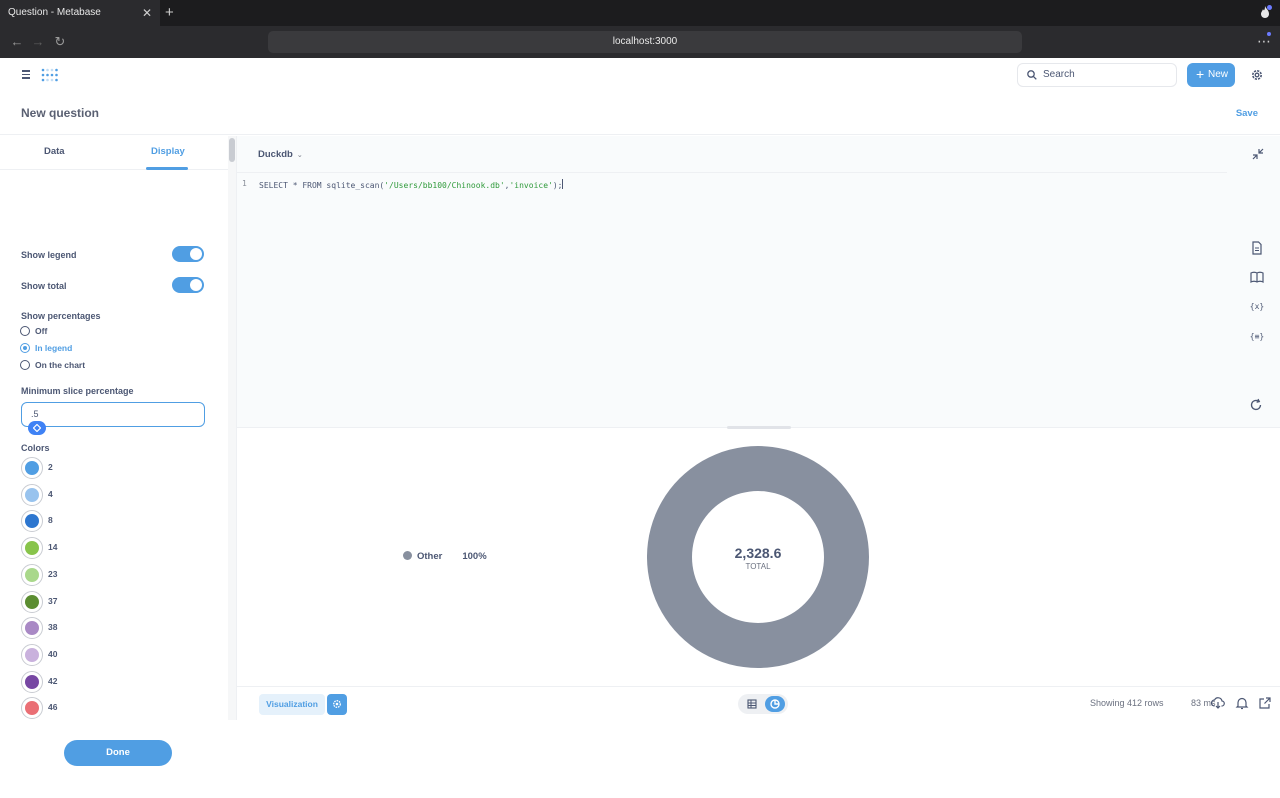  Describe the element at coordinates (752, 704) in the screenshot. I see `table-icon` at that location.